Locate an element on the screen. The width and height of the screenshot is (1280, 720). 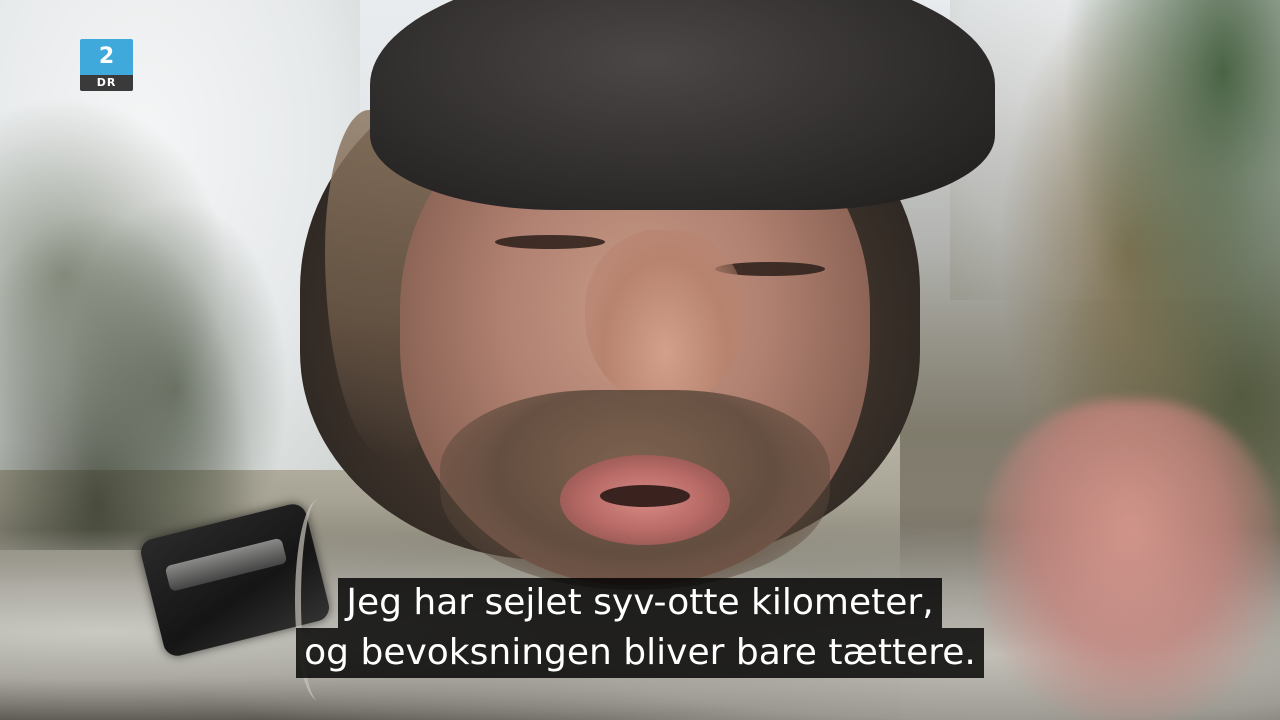
left-eye is located at coordinates (550, 242).